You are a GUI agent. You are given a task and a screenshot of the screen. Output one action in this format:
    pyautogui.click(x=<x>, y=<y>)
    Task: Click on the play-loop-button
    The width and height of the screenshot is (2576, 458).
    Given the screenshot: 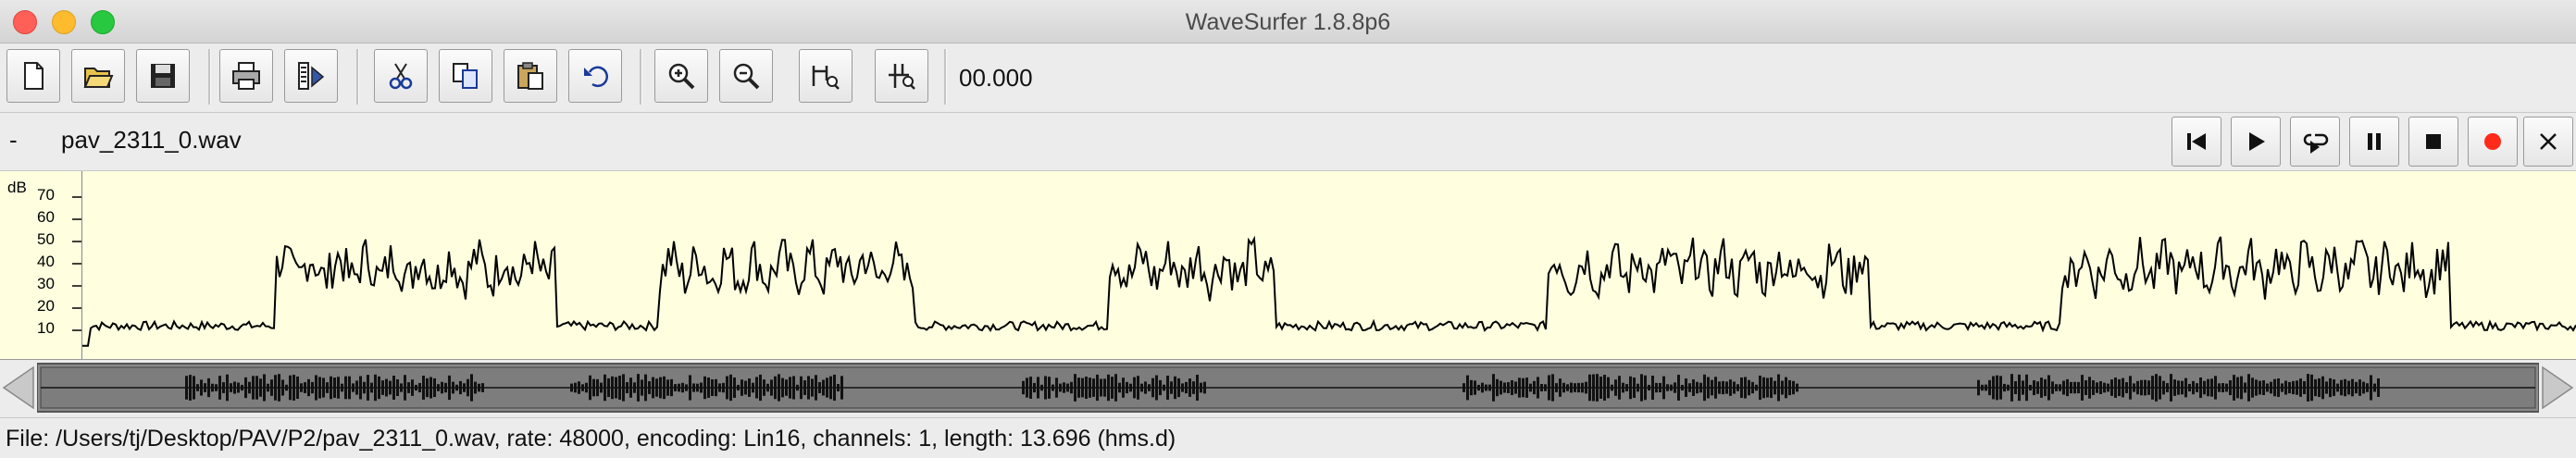 What is the action you would take?
    pyautogui.click(x=2315, y=142)
    